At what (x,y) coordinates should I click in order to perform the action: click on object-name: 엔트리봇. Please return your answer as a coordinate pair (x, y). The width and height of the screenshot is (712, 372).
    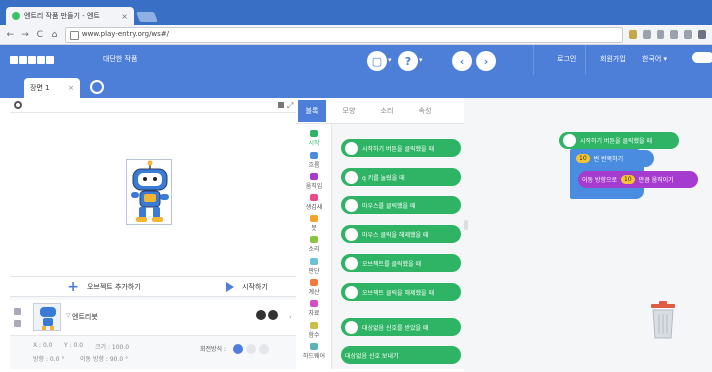
    Looking at the image, I should click on (85, 317).